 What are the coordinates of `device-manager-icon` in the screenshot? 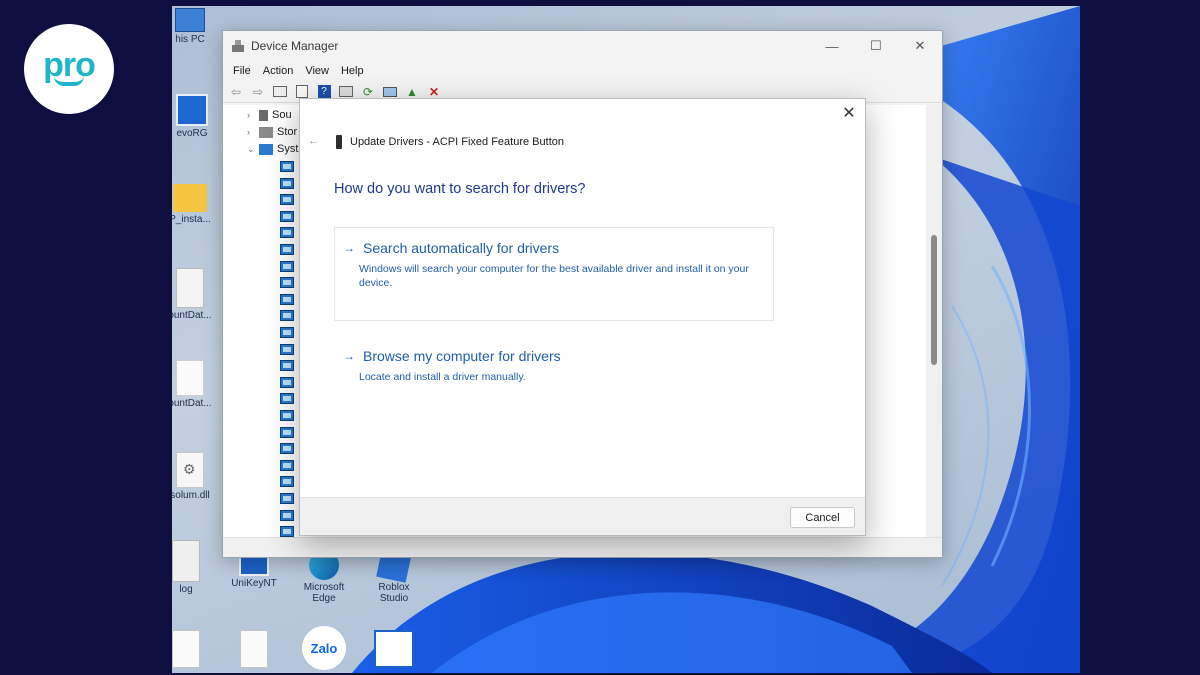 It's located at (238, 46).